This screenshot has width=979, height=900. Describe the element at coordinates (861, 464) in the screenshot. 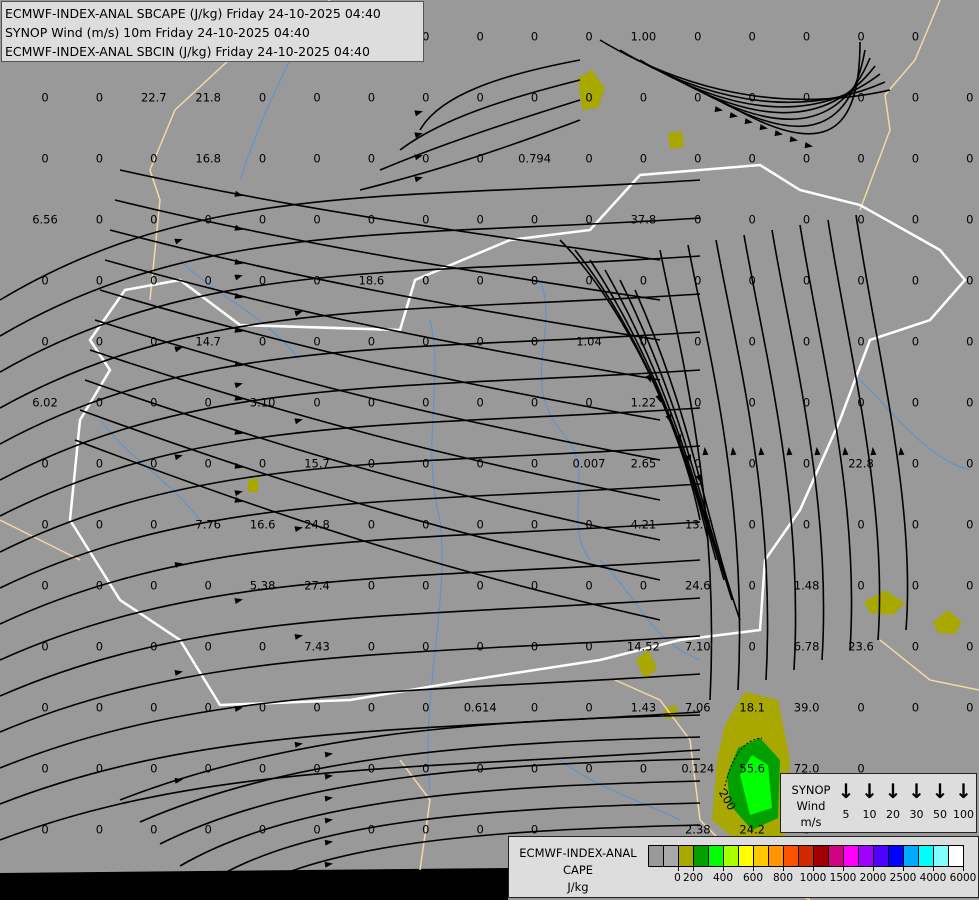

I see `cape-value-label: 22.8` at that location.